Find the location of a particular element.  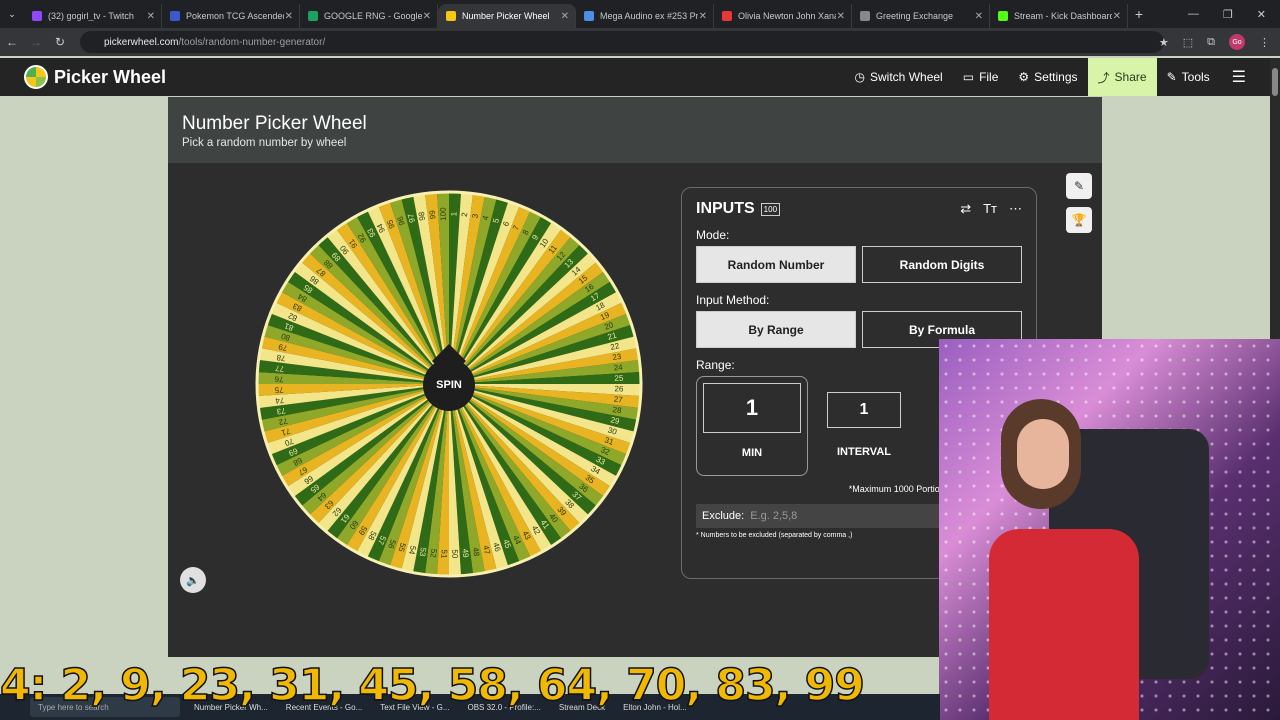

min-caption: MIN is located at coordinates (752, 453).